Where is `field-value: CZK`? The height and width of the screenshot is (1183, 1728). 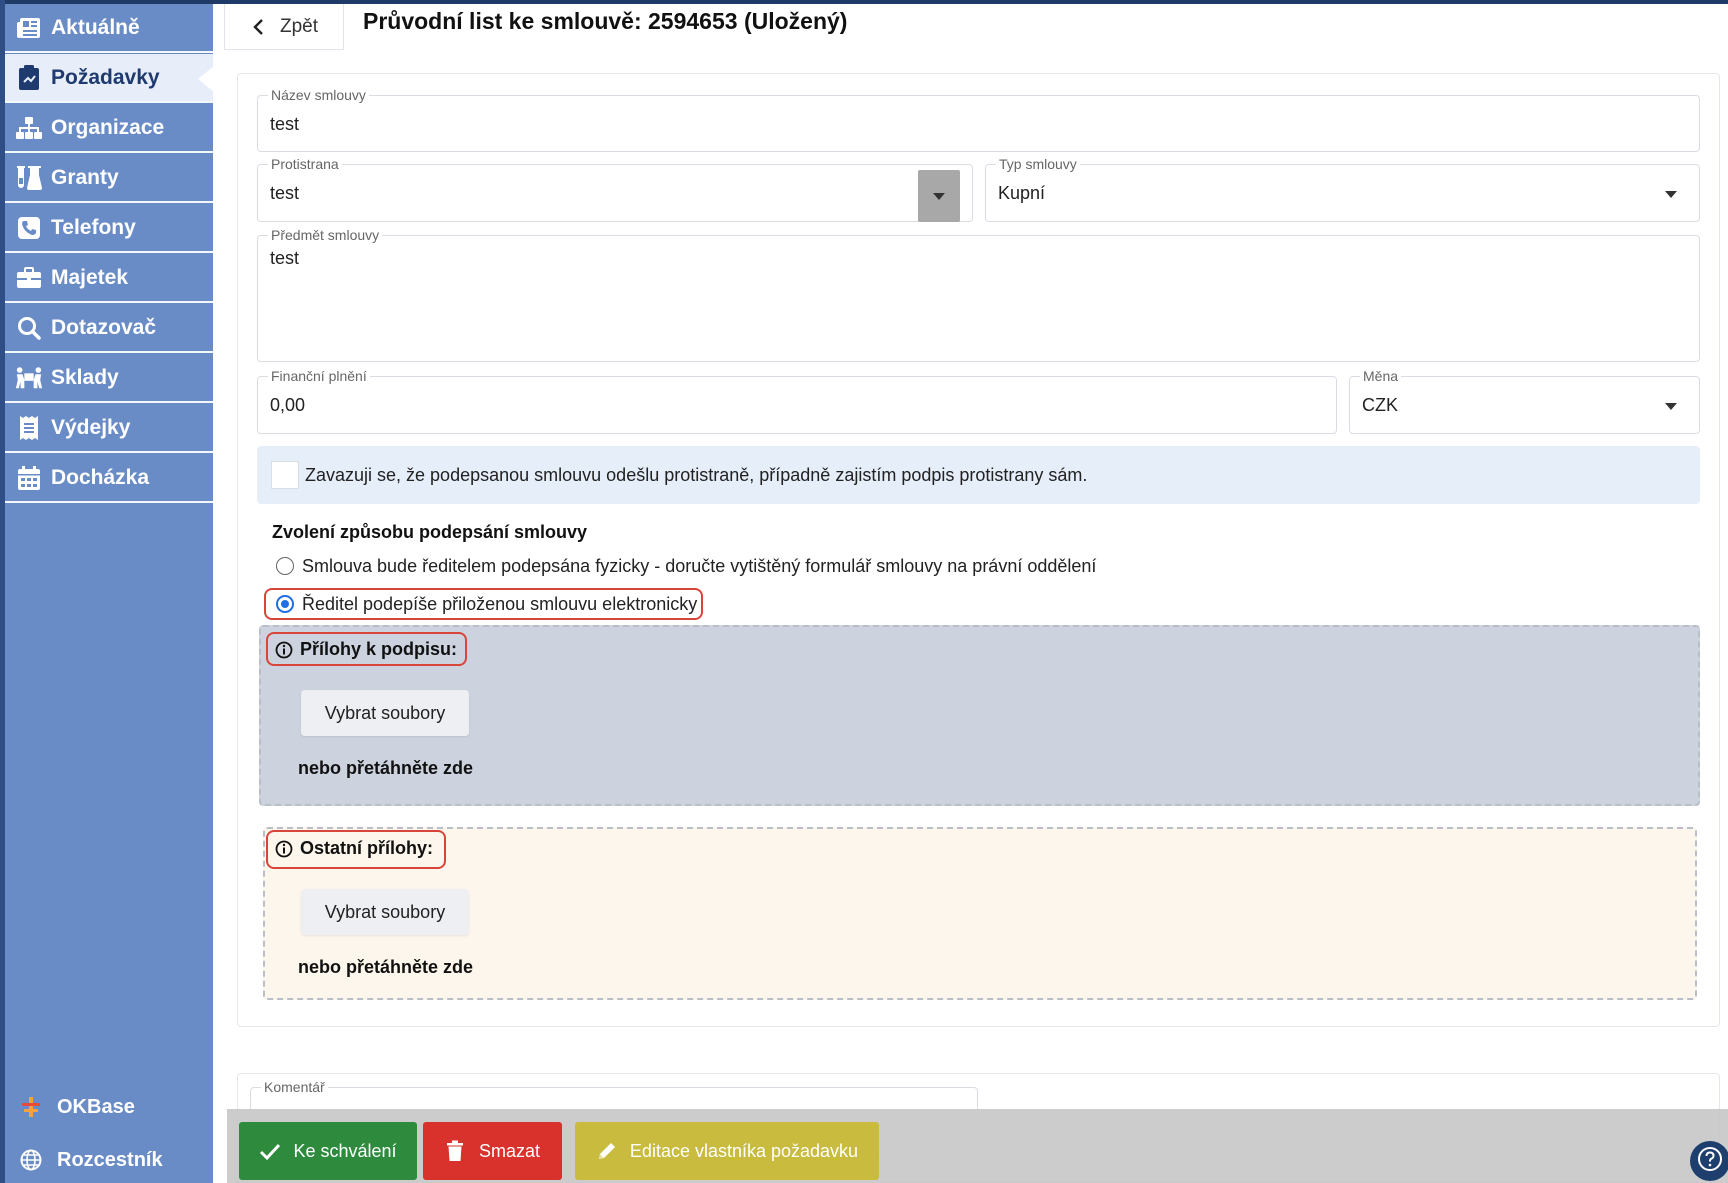
field-value: CZK is located at coordinates (1380, 405).